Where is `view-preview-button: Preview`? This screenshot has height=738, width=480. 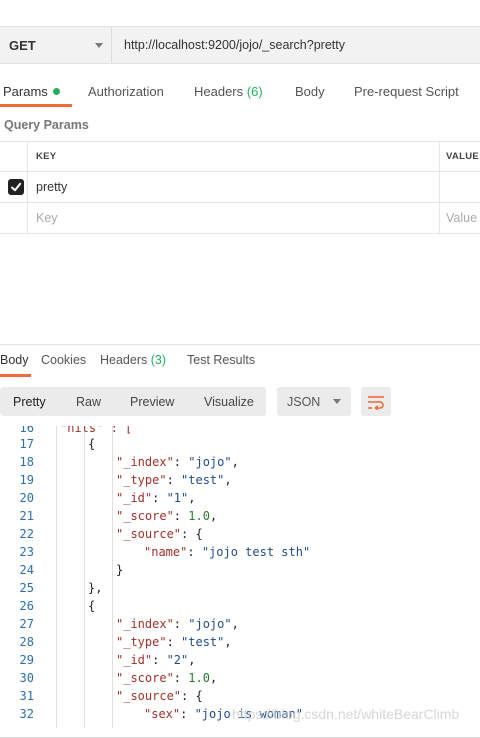 view-preview-button: Preview is located at coordinates (152, 401).